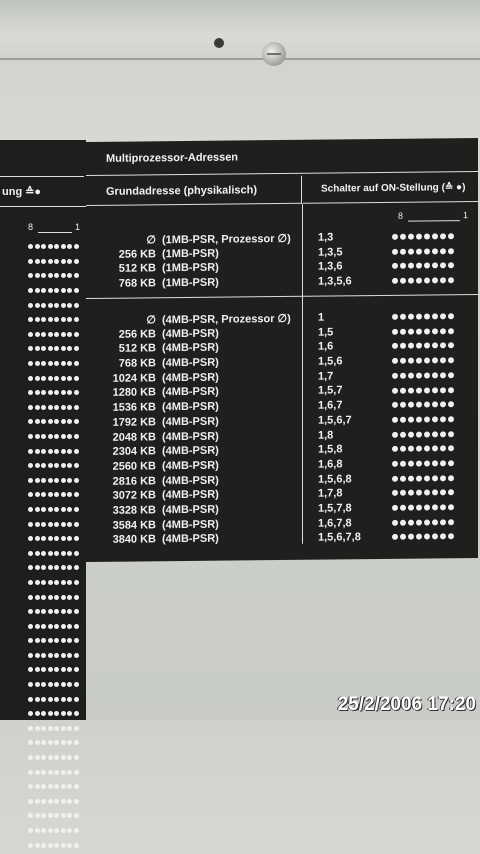 The width and height of the screenshot is (480, 854). I want to click on address-size: 1792 KB, so click(134, 422).